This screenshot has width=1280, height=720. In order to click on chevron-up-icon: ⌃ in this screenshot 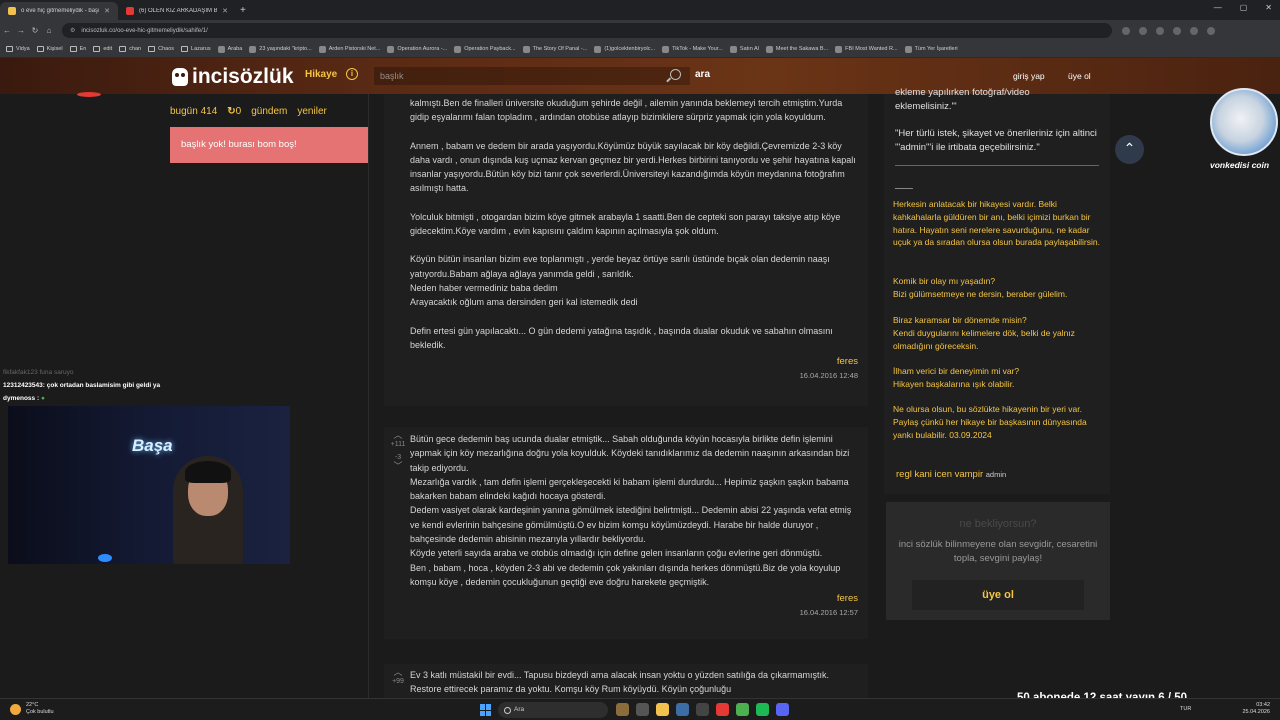, I will do `click(1129, 148)`.